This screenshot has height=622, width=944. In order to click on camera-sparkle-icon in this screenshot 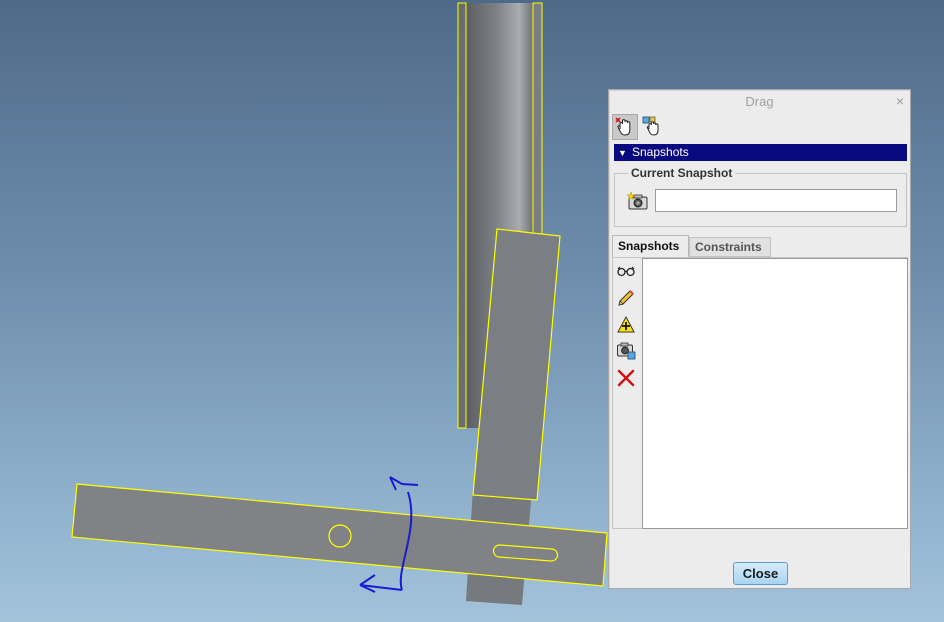, I will do `click(637, 200)`.